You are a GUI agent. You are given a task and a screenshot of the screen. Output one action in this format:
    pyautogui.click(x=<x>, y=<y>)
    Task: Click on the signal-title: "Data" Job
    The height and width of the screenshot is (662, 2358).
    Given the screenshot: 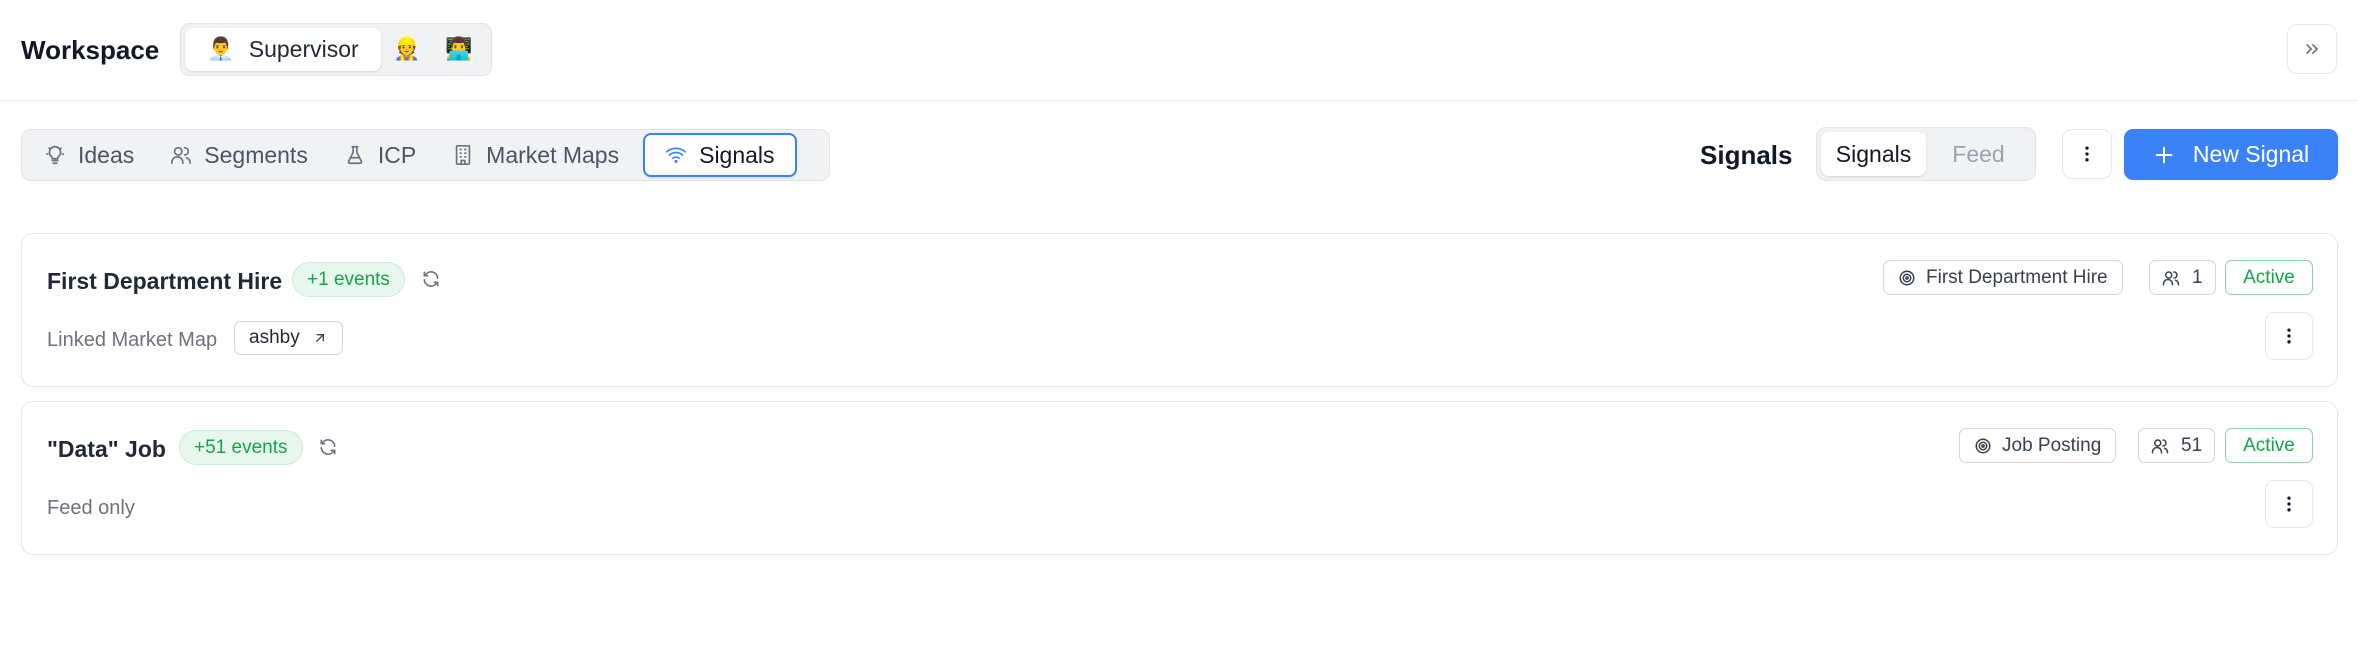 What is the action you would take?
    pyautogui.click(x=106, y=449)
    